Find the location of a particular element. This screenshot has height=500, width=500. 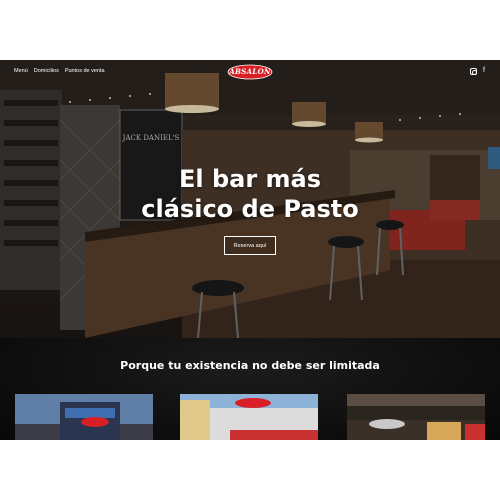

reserve-button: Reserva aquí is located at coordinates (250, 245).